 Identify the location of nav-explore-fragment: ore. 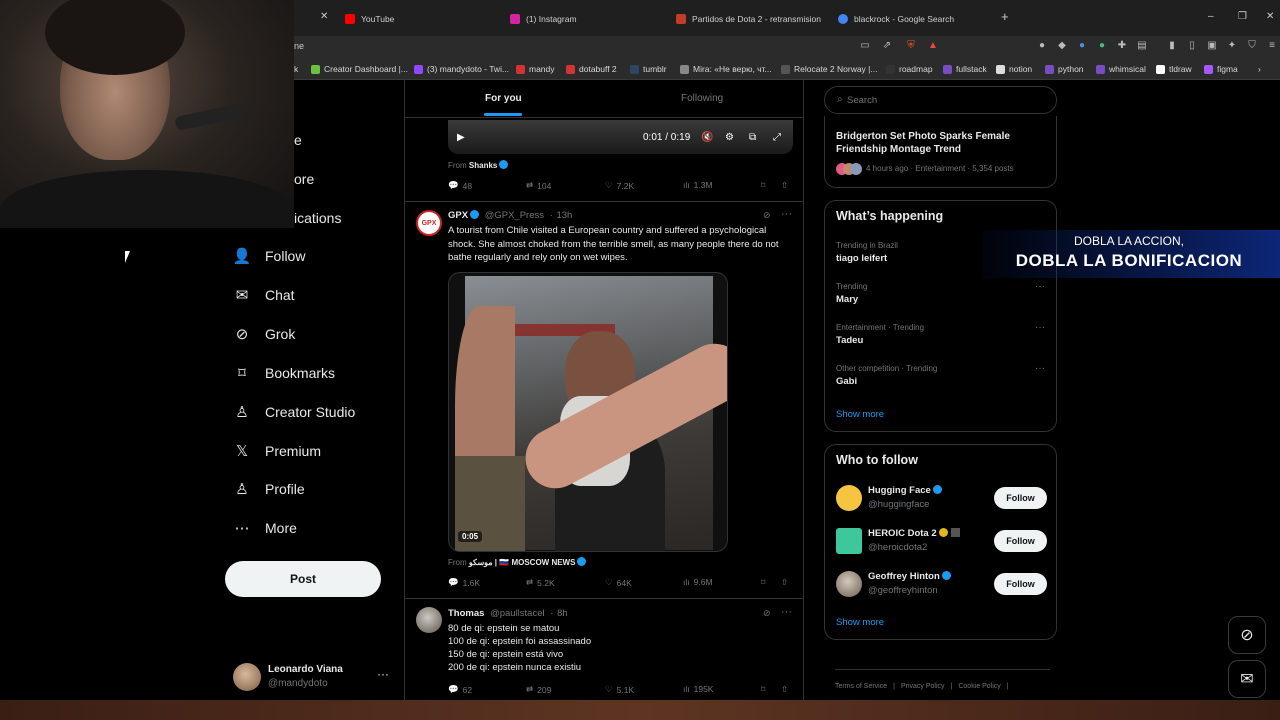
(304, 179).